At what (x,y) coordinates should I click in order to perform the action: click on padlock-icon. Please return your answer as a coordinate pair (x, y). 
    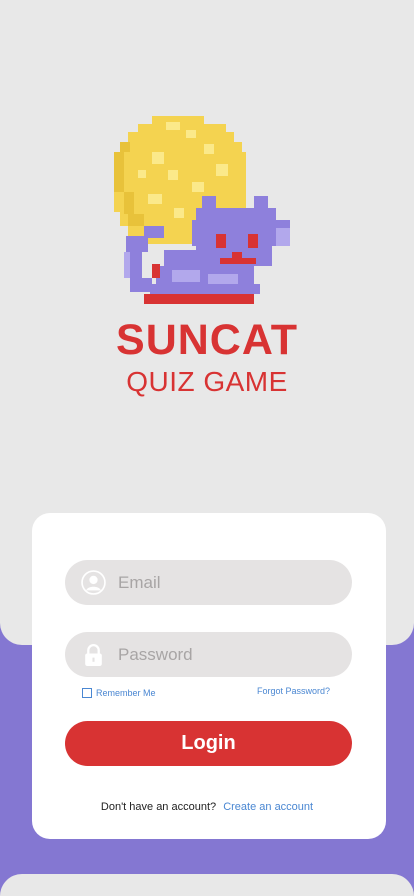
    Looking at the image, I should click on (93, 655).